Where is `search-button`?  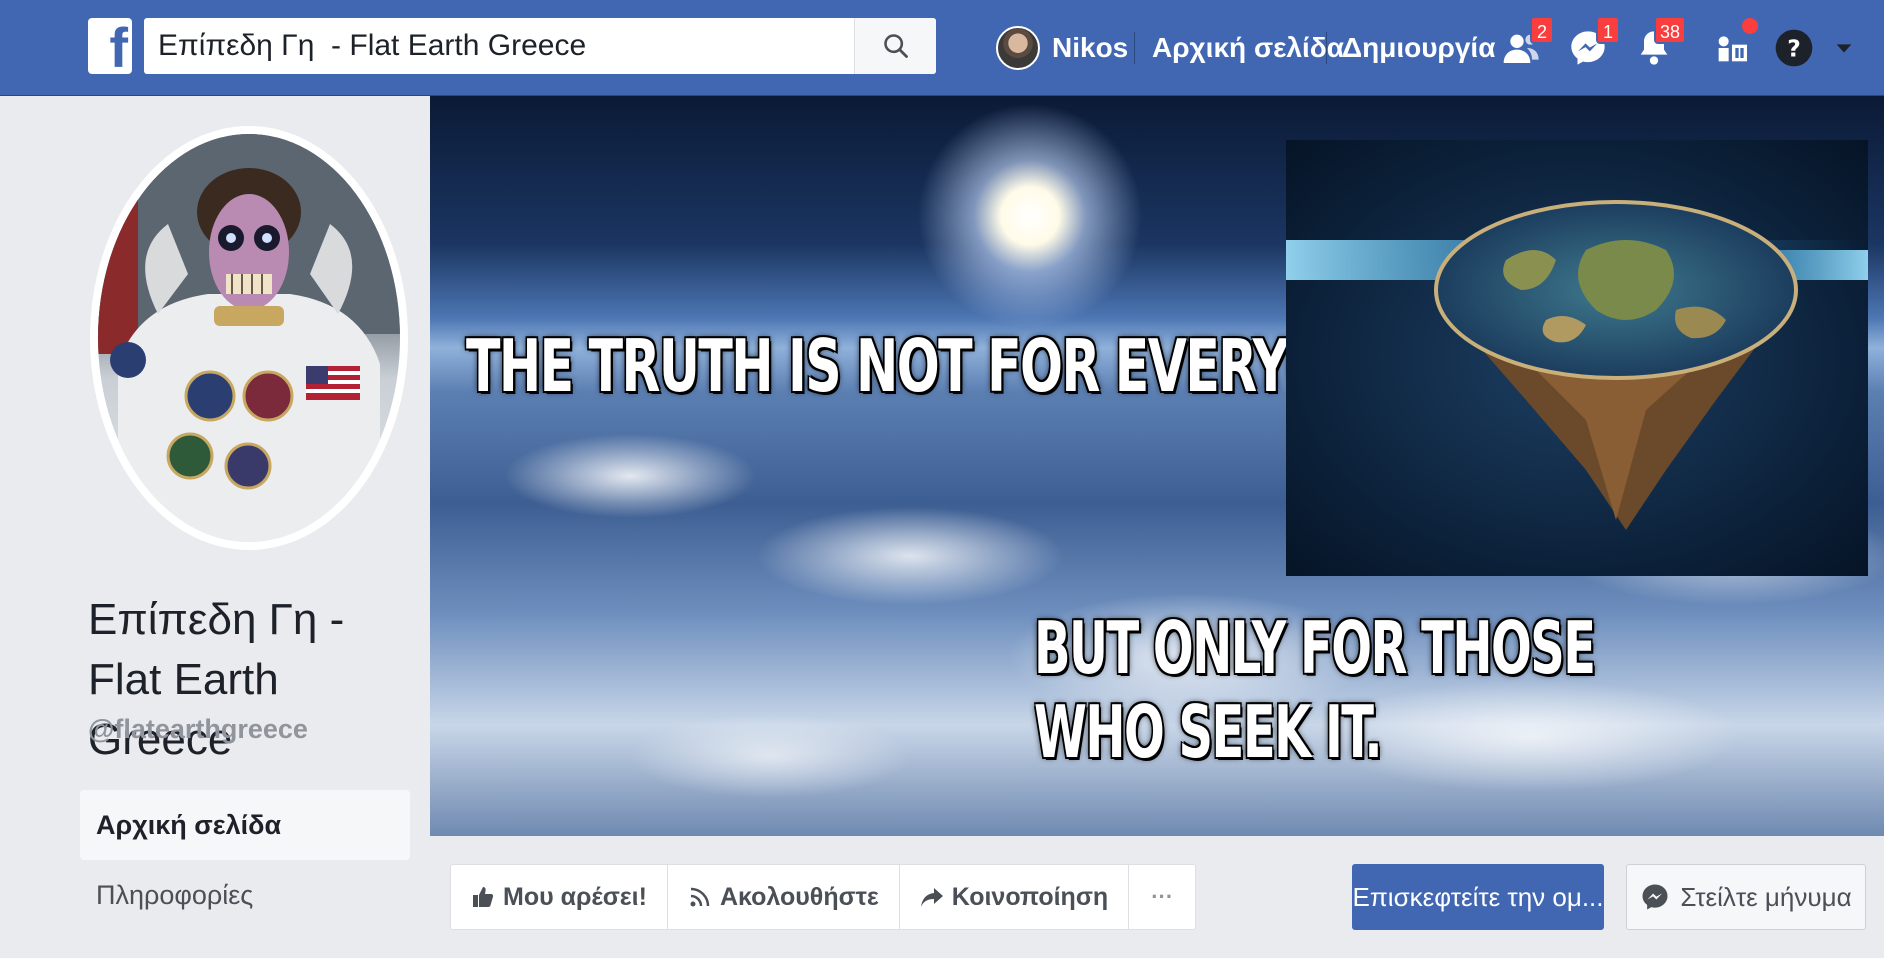
search-button is located at coordinates (895, 46).